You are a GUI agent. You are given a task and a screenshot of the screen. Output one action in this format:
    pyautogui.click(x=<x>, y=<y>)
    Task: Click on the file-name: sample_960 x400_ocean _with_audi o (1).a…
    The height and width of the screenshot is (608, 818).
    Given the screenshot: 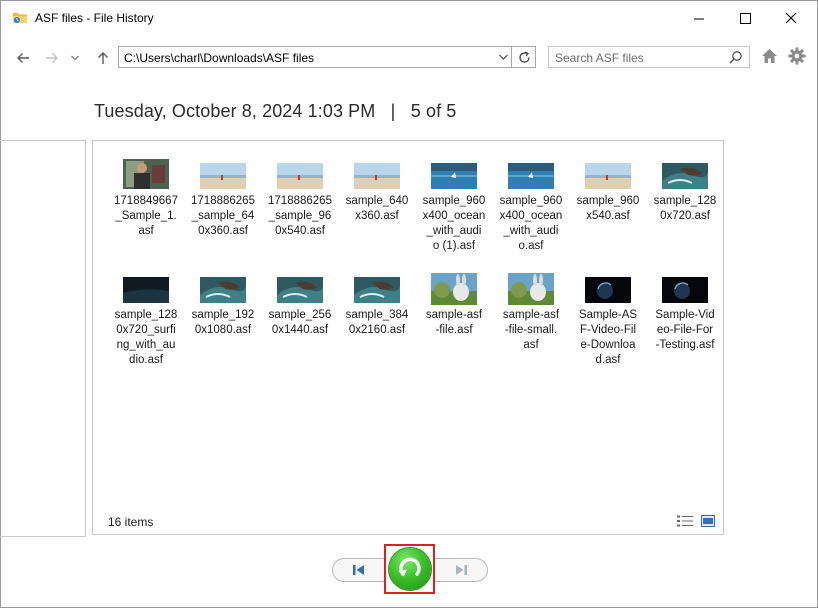 What is the action you would take?
    pyautogui.click(x=454, y=223)
    